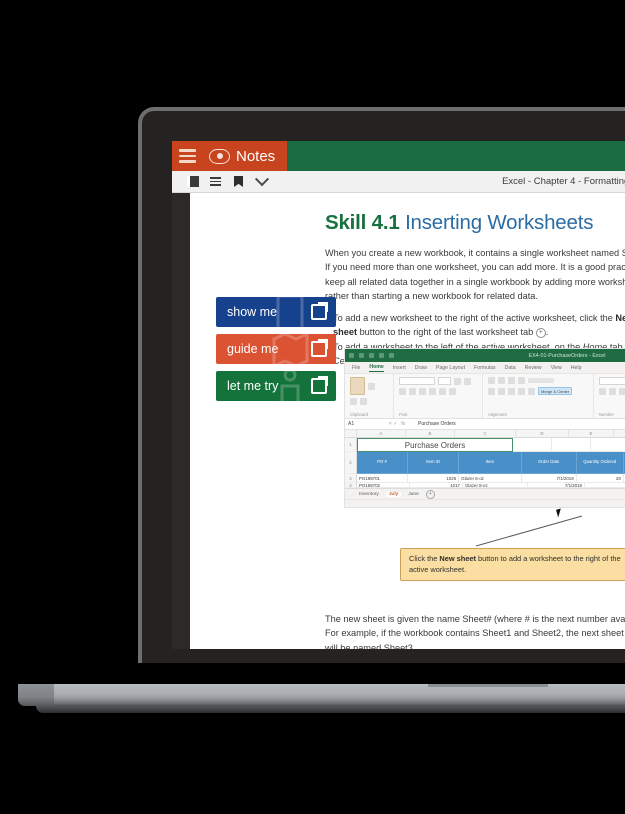 The width and height of the screenshot is (625, 814). What do you see at coordinates (363, 424) in the screenshot?
I see `name-box: A1` at bounding box center [363, 424].